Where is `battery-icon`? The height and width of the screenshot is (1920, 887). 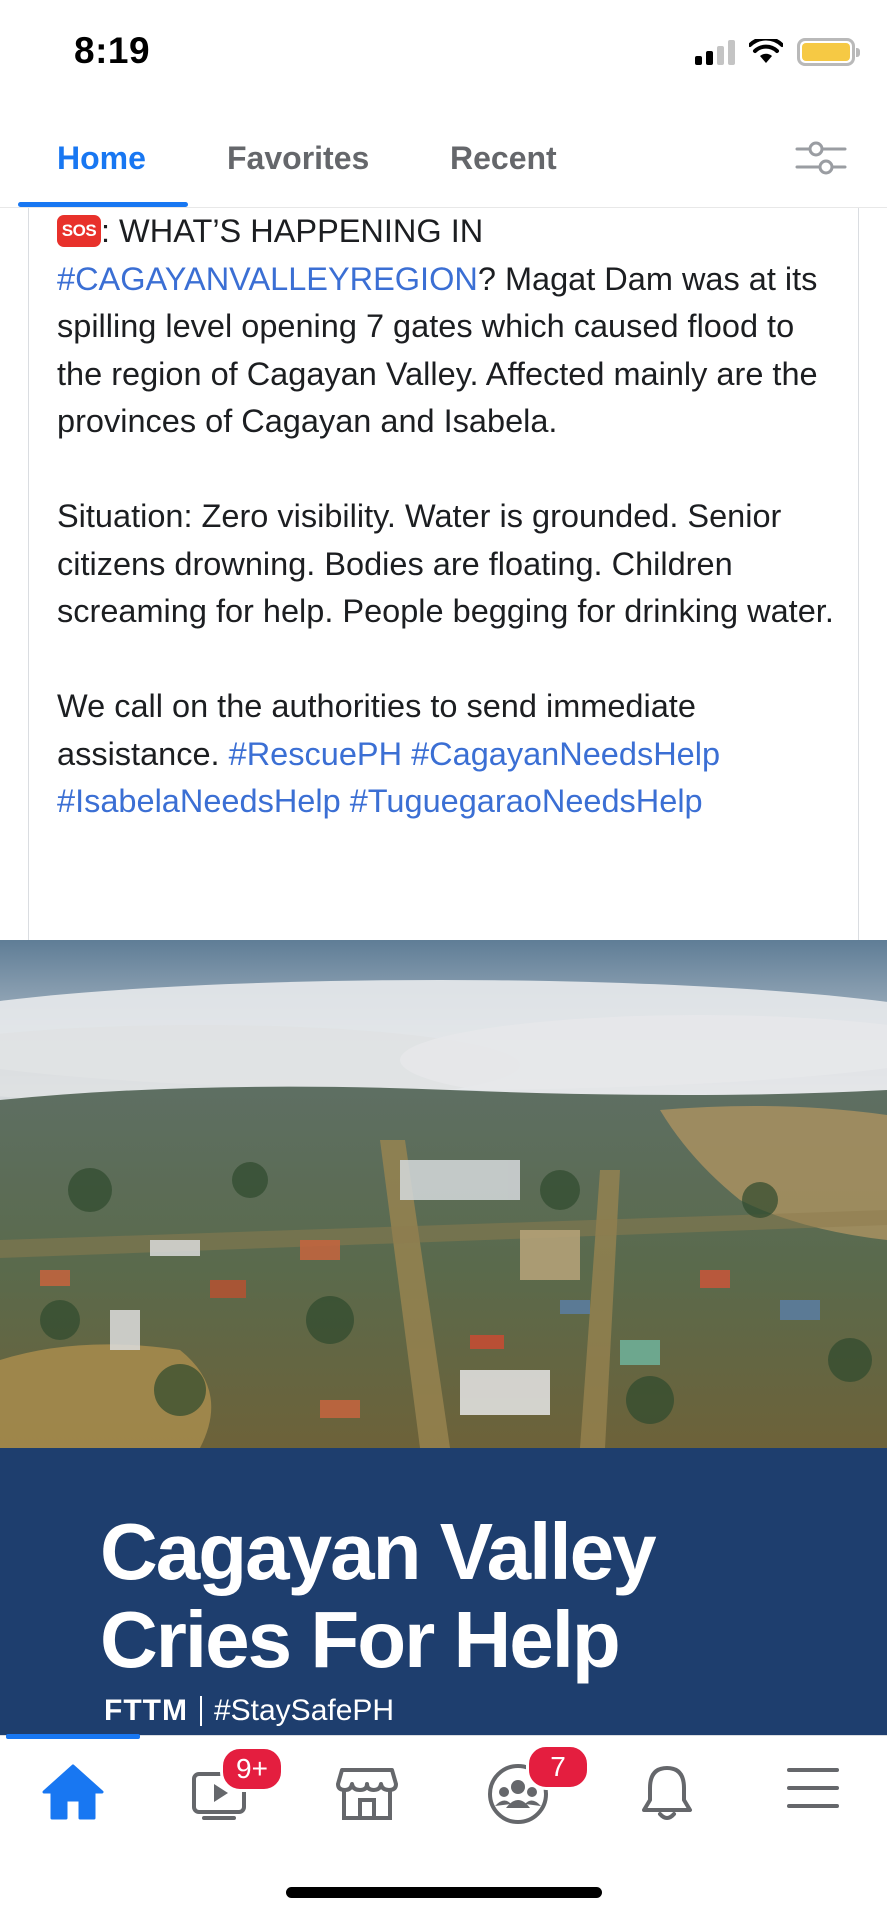
battery-icon is located at coordinates (828, 52).